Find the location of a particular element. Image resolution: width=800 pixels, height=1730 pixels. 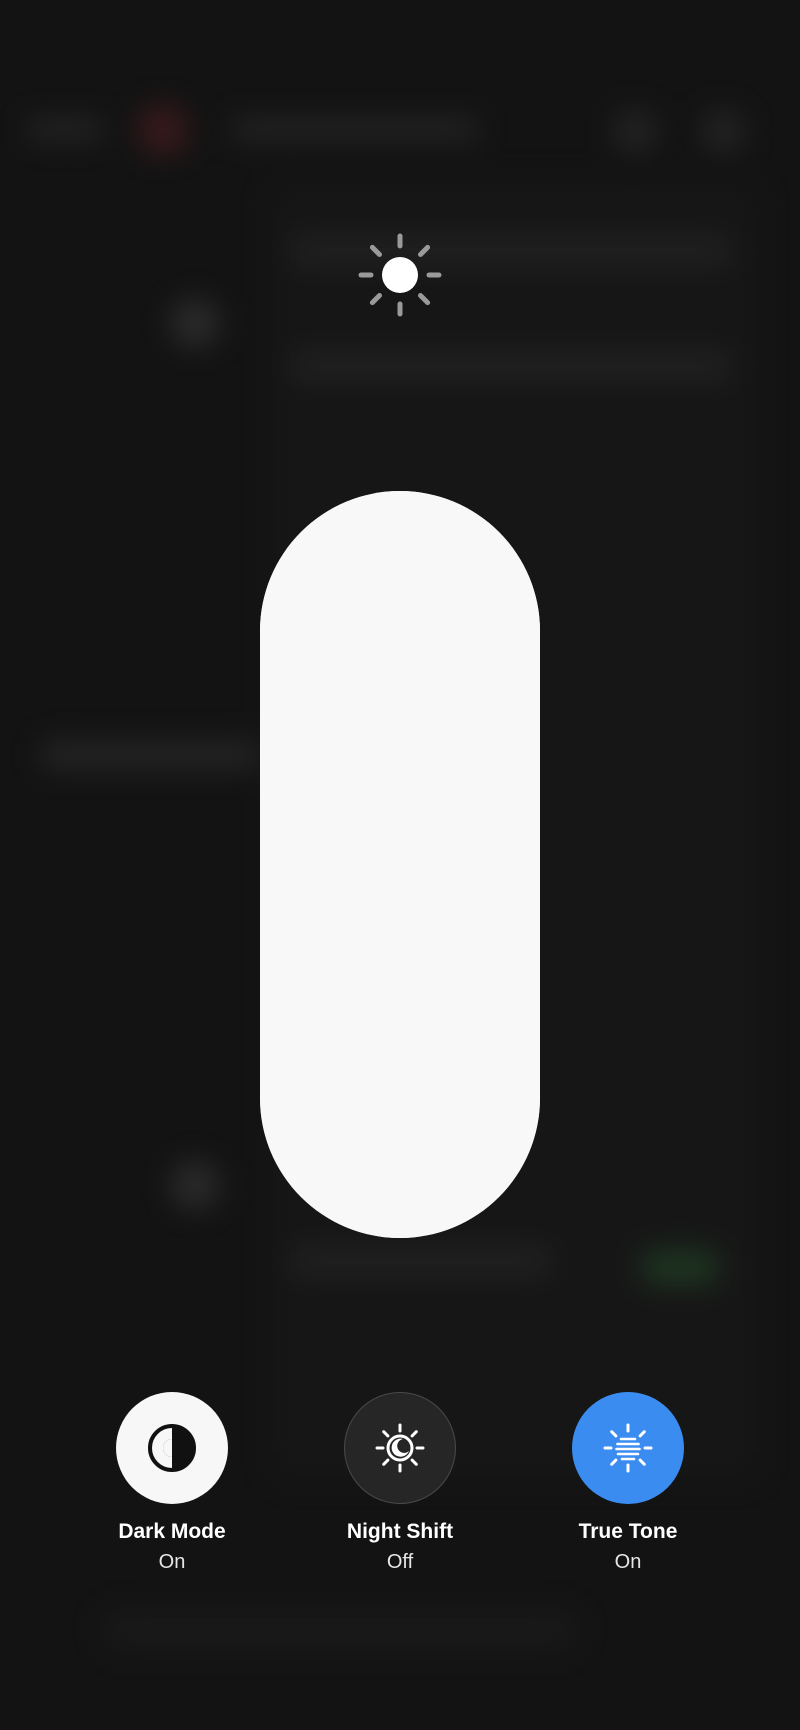

dark-mode-control: Dark Mode On is located at coordinates (172, 1483).